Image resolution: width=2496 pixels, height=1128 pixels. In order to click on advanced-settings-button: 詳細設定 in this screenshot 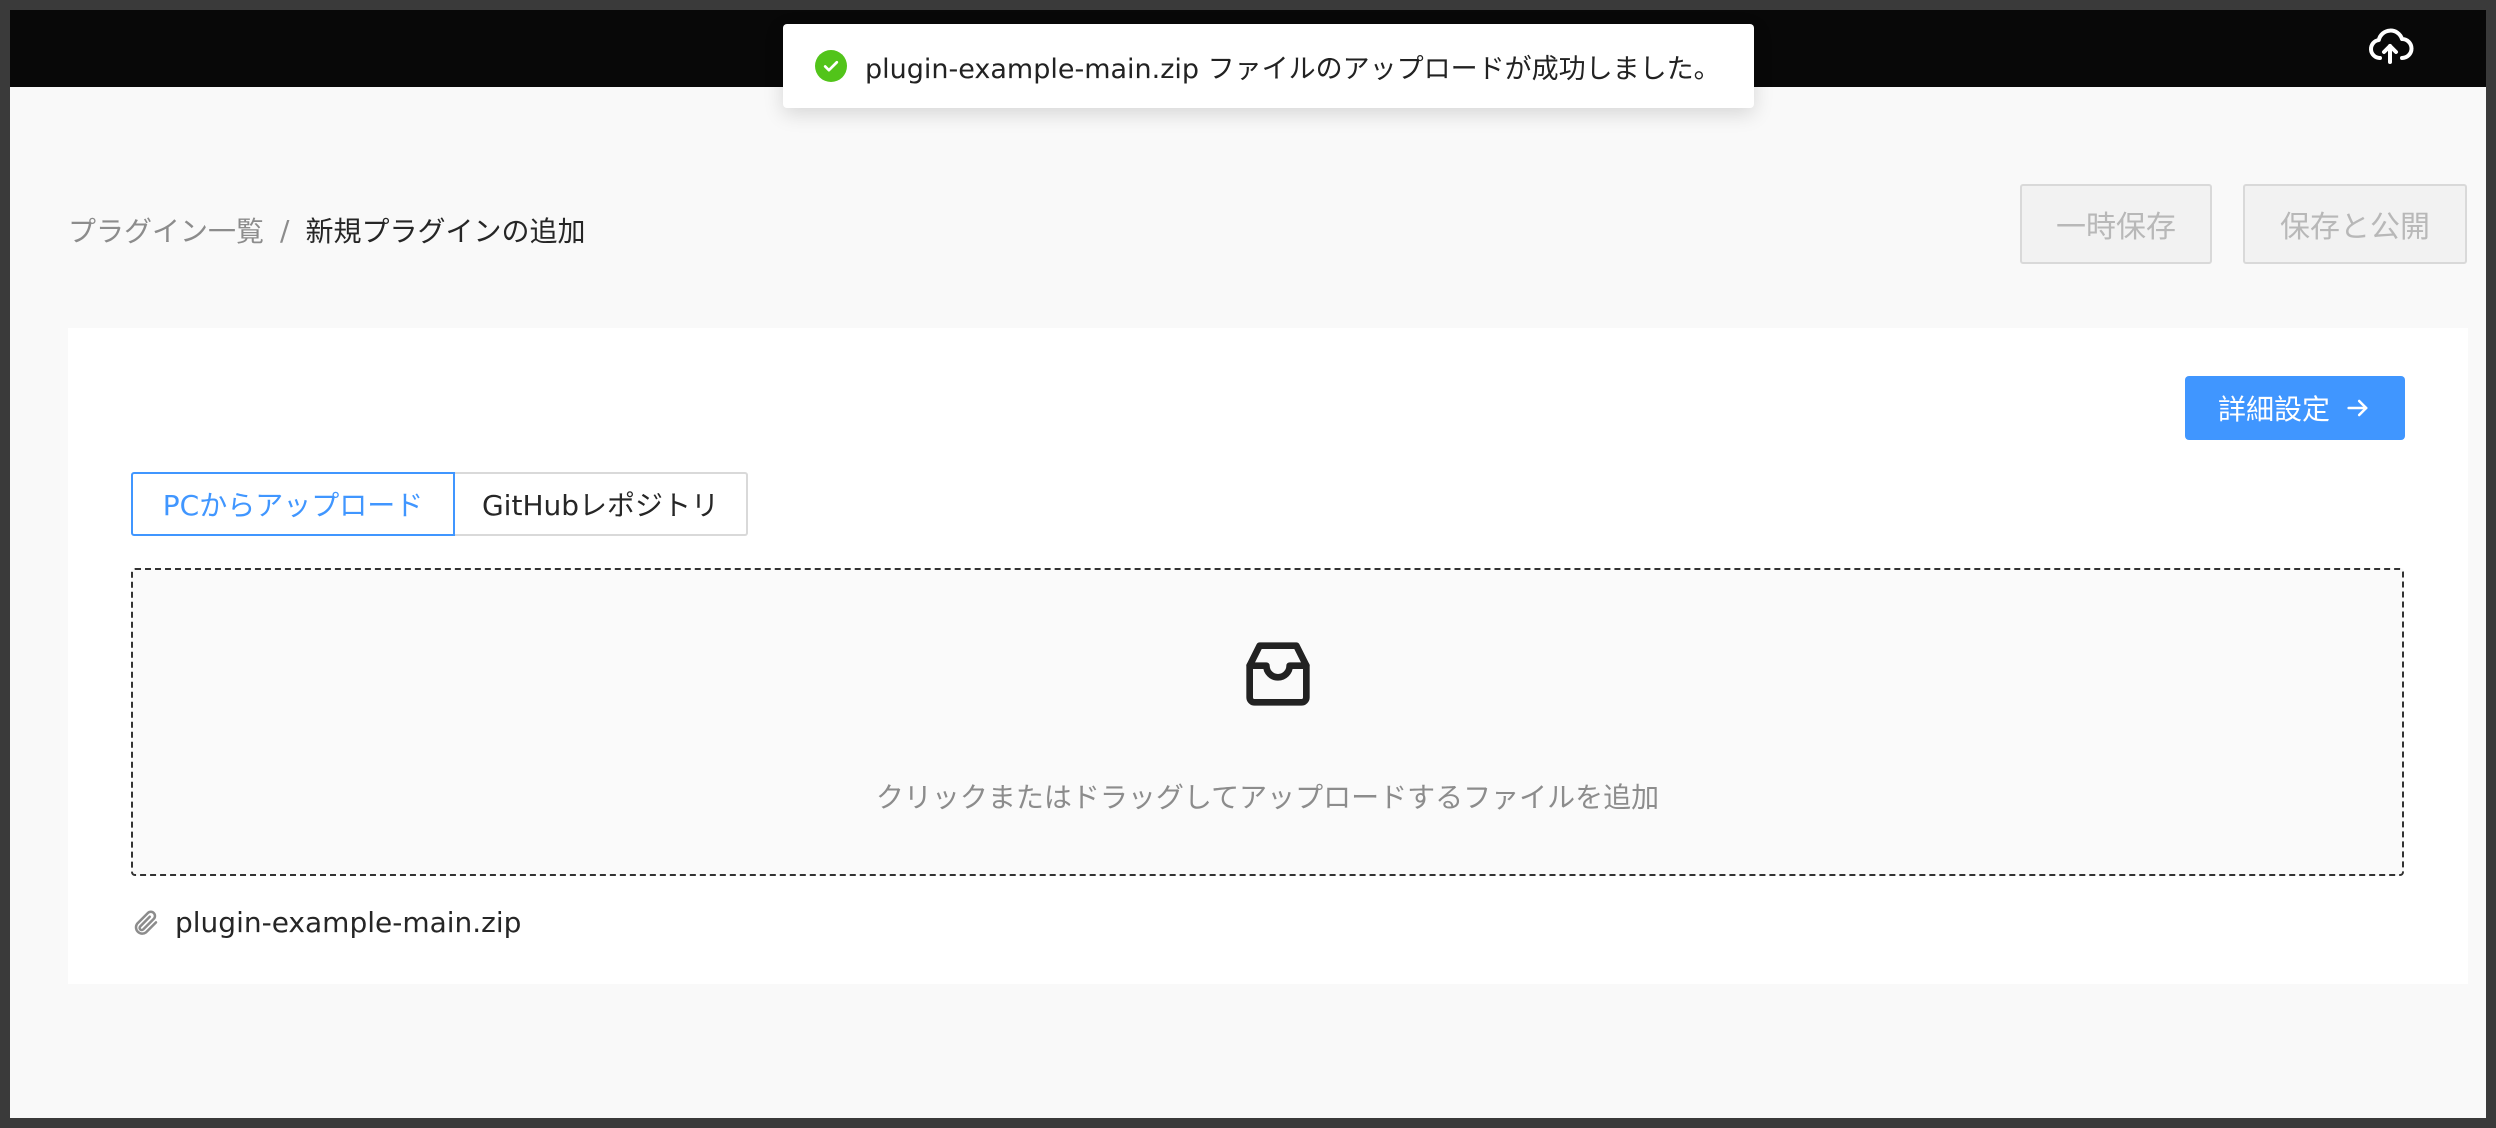, I will do `click(2295, 408)`.